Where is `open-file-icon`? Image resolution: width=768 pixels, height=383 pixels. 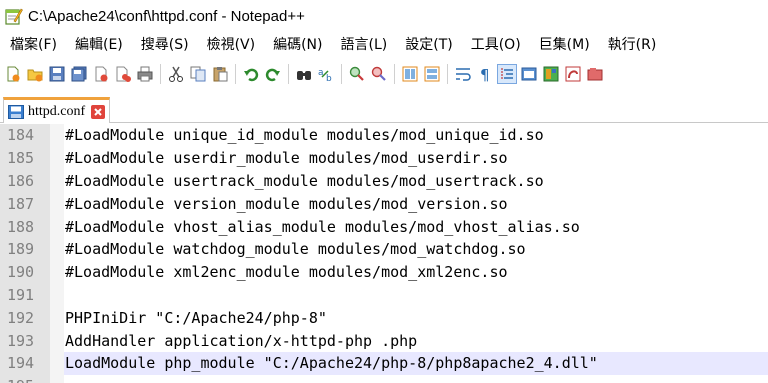
open-file-icon is located at coordinates (35, 74).